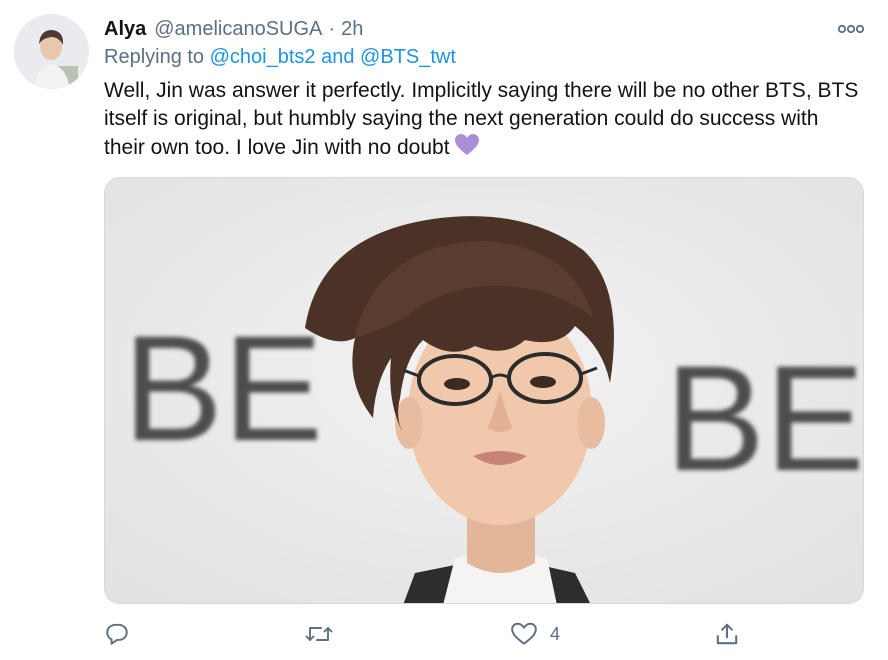 The width and height of the screenshot is (888, 660). I want to click on comment-icon, so click(117, 634).